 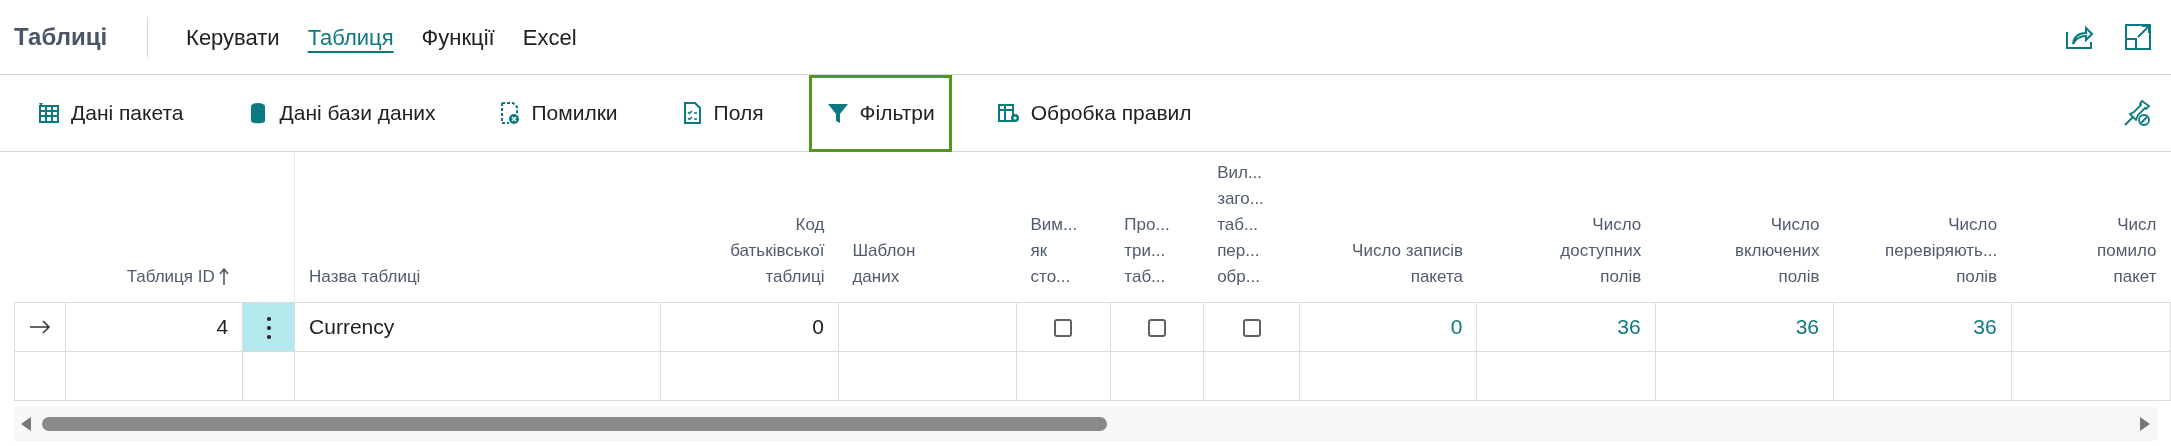 I want to click on column-header: Шаблон даних, so click(x=884, y=263).